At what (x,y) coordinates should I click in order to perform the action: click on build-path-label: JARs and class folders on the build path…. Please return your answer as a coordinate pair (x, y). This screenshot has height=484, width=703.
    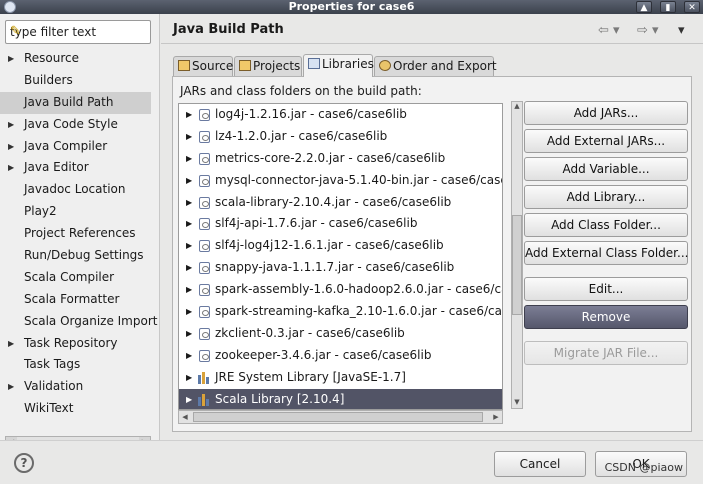
    Looking at the image, I should click on (301, 91).